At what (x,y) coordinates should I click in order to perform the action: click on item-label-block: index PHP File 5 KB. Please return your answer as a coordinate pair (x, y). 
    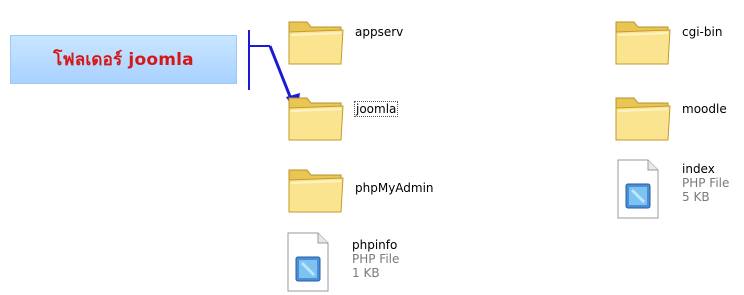
    Looking at the image, I should click on (705, 183).